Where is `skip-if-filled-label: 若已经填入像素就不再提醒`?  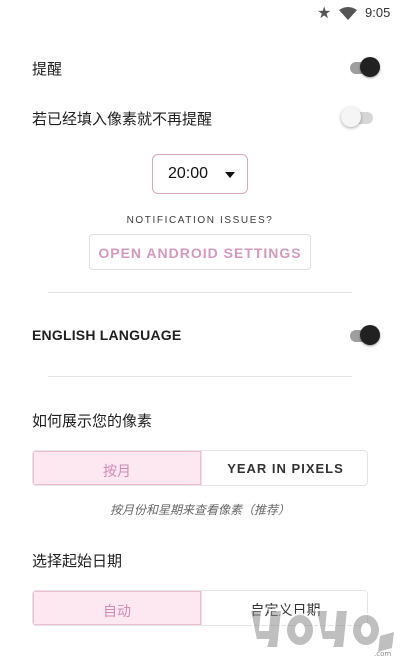 skip-if-filled-label: 若已经填入像素就不再提醒 is located at coordinates (122, 119).